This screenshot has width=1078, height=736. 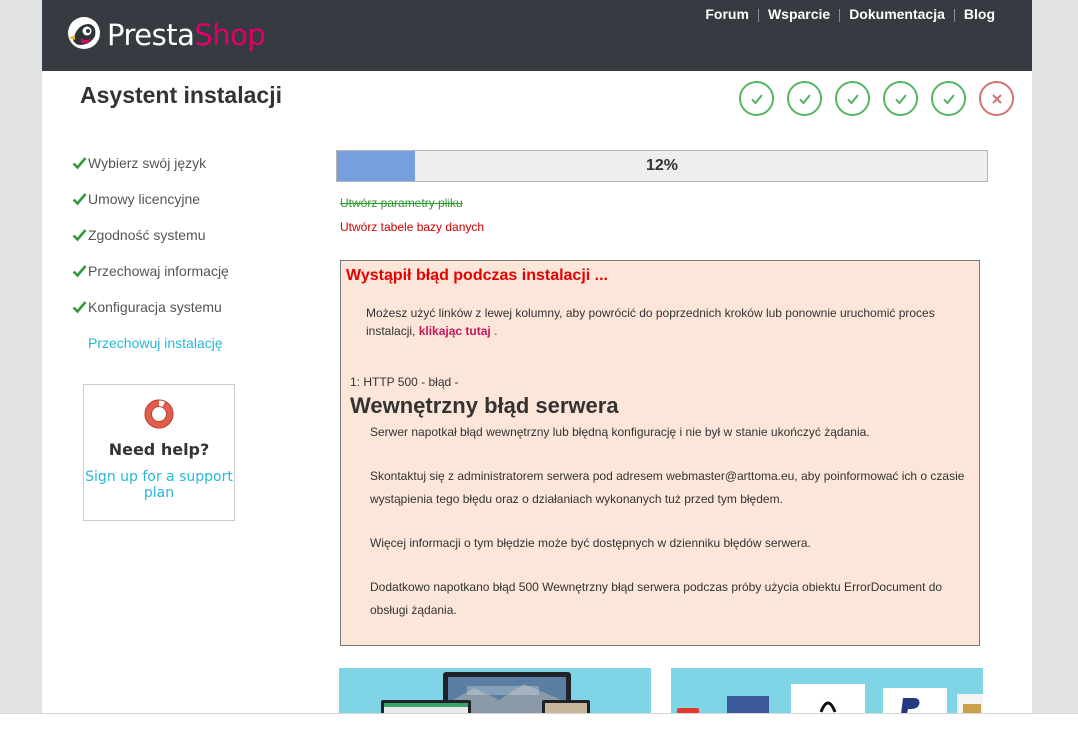 I want to click on install-progress-bar: 12%, so click(x=662, y=166).